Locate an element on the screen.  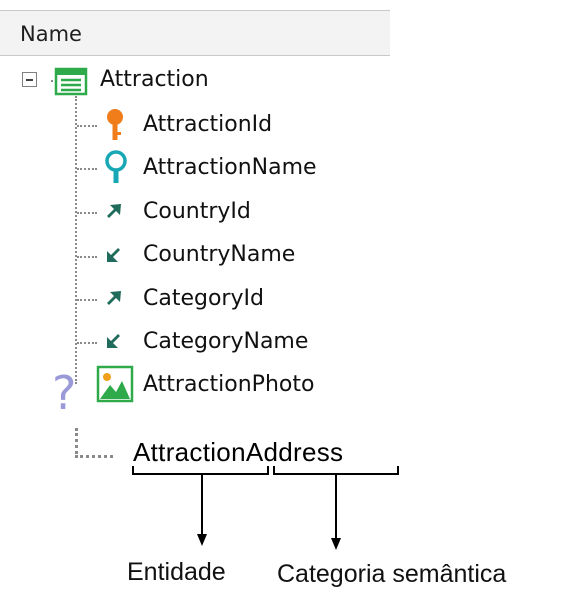
annotation-brackets is located at coordinates (265, 508).